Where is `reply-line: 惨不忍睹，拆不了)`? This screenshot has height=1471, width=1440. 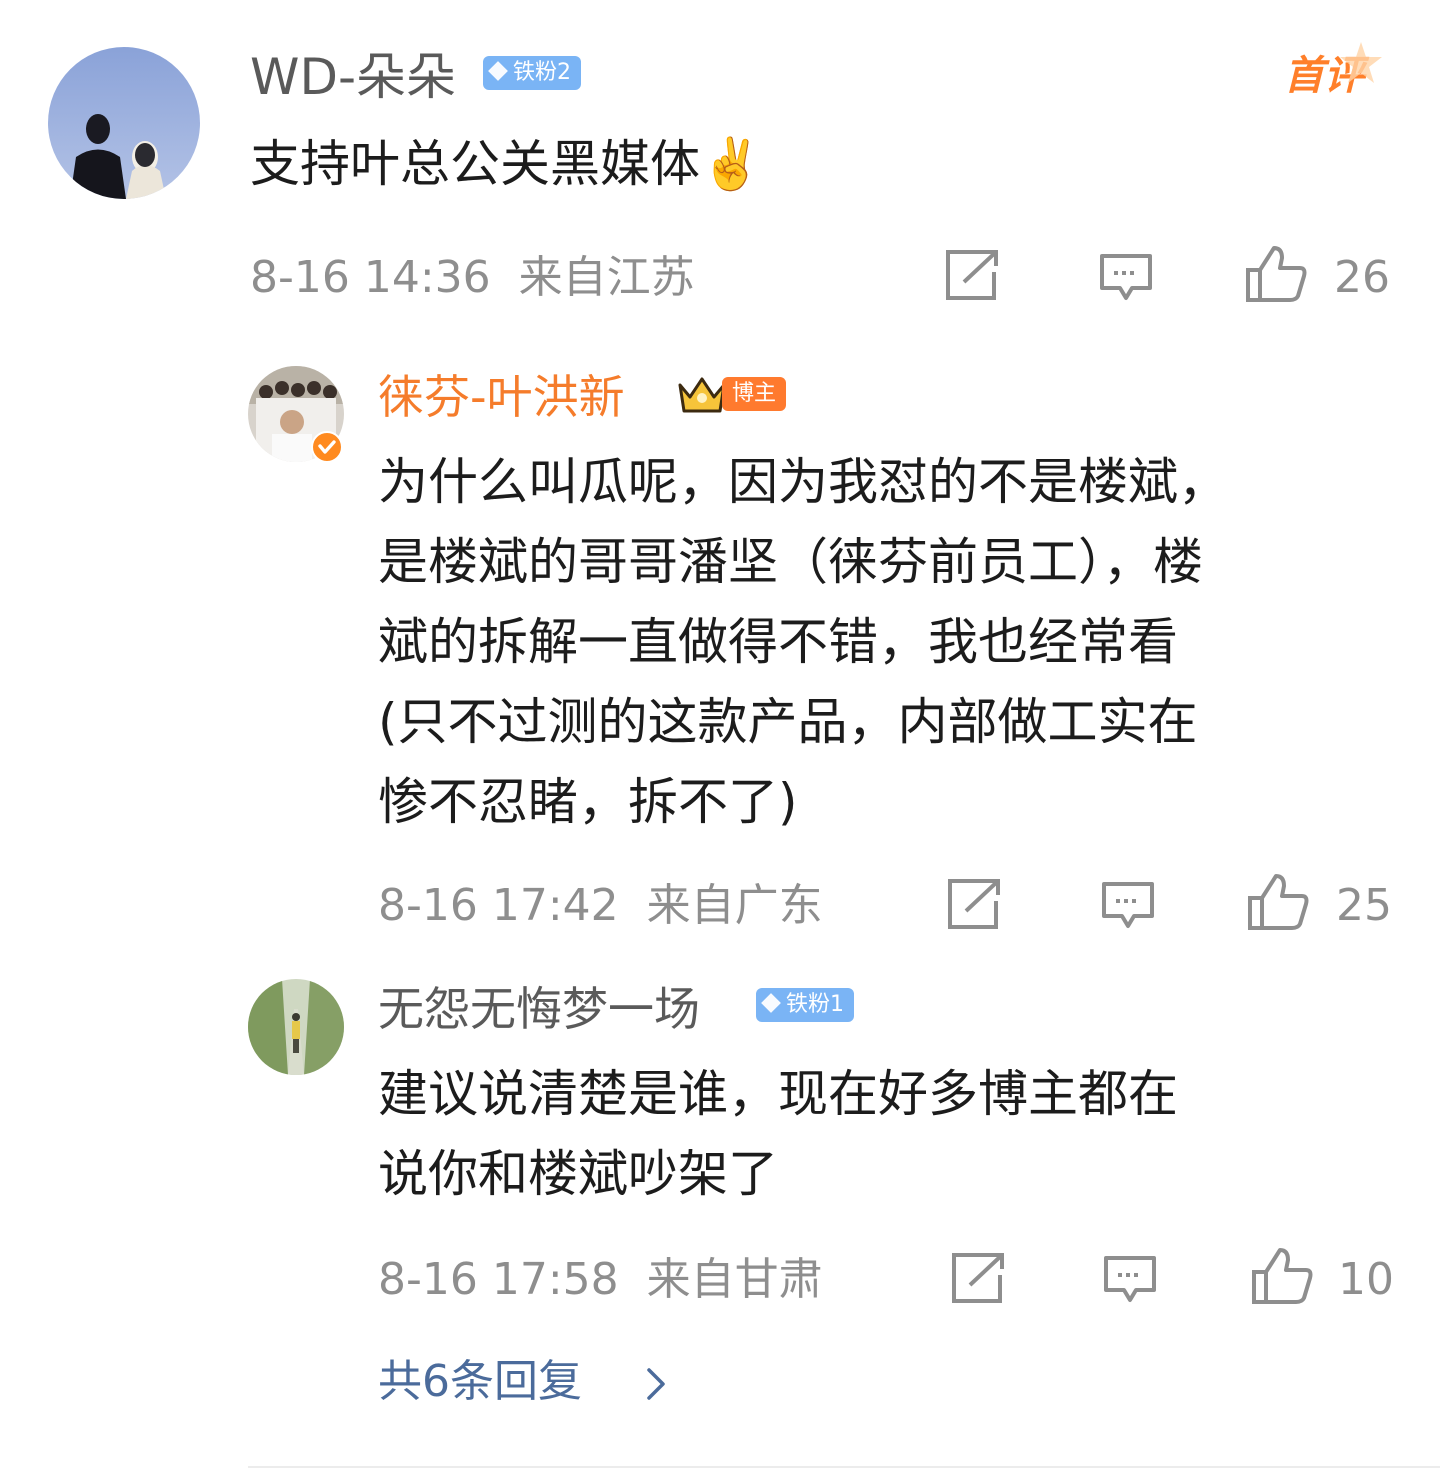 reply-line: 惨不忍睹，拆不了) is located at coordinates (588, 802).